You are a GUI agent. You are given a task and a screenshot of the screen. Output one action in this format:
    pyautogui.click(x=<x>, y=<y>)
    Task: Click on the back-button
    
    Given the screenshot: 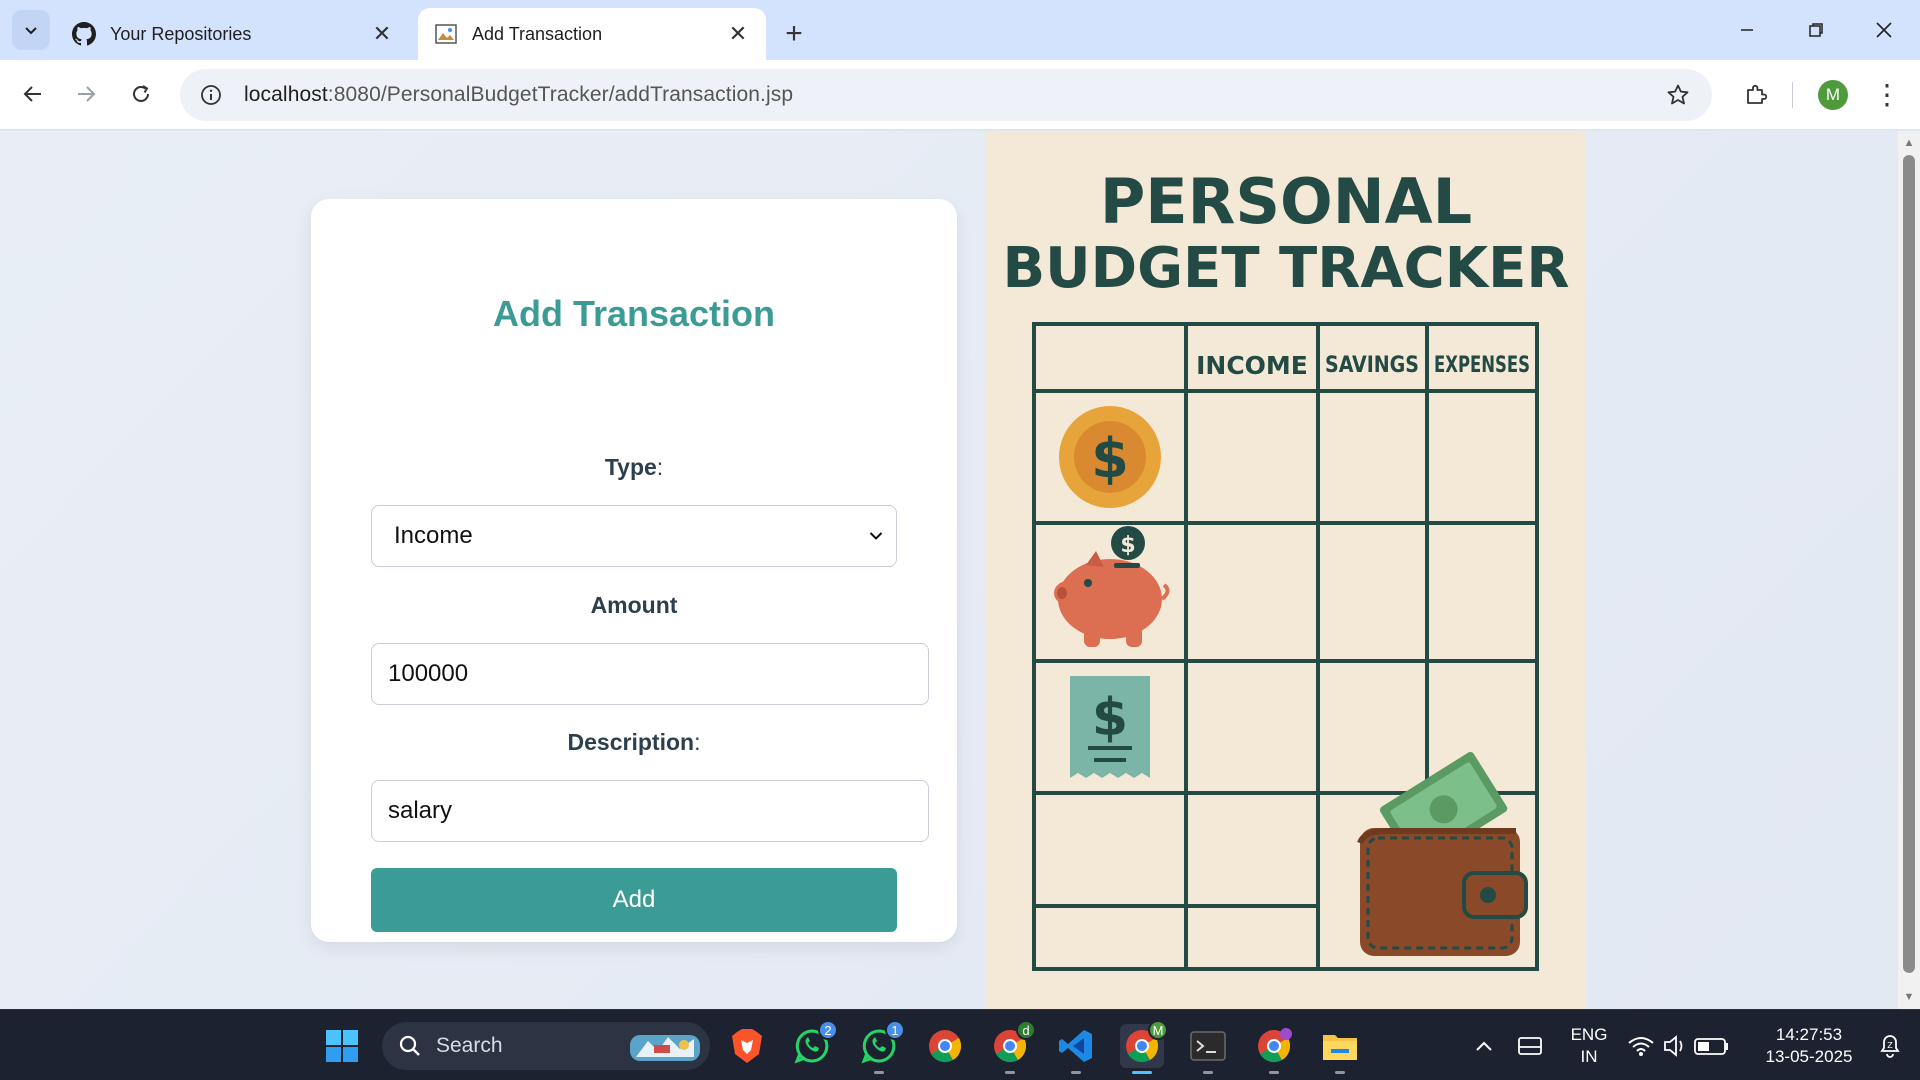 What is the action you would take?
    pyautogui.click(x=33, y=94)
    